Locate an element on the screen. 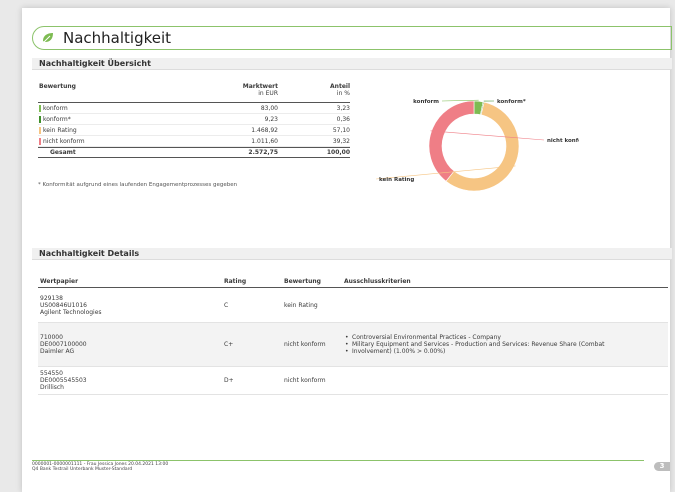  overview-total-row: Gesamt 2.572,75 100,00 is located at coordinates (194, 152).